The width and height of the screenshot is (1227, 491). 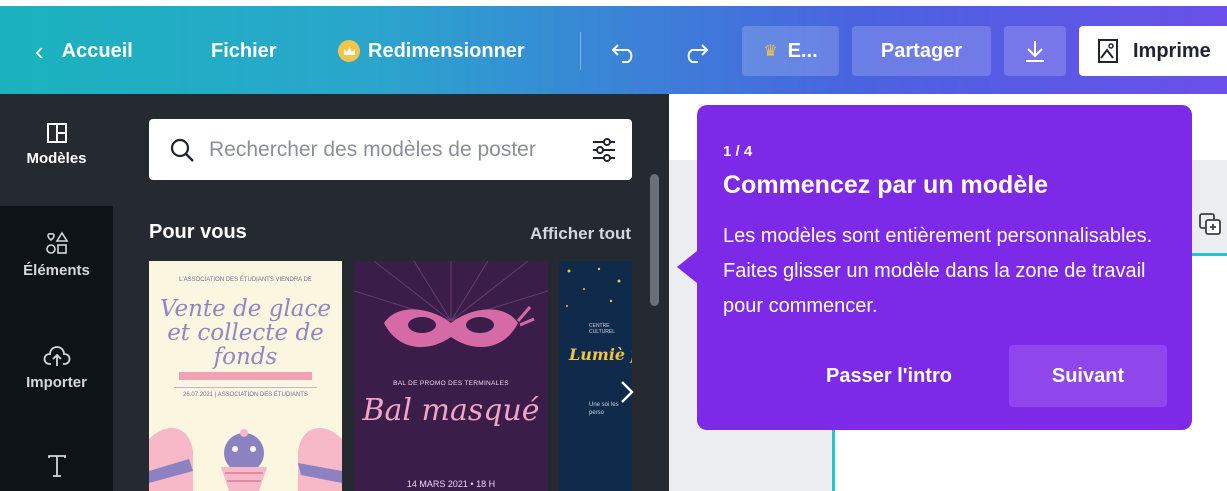 I want to click on duplicate-page-icon, so click(x=1210, y=224).